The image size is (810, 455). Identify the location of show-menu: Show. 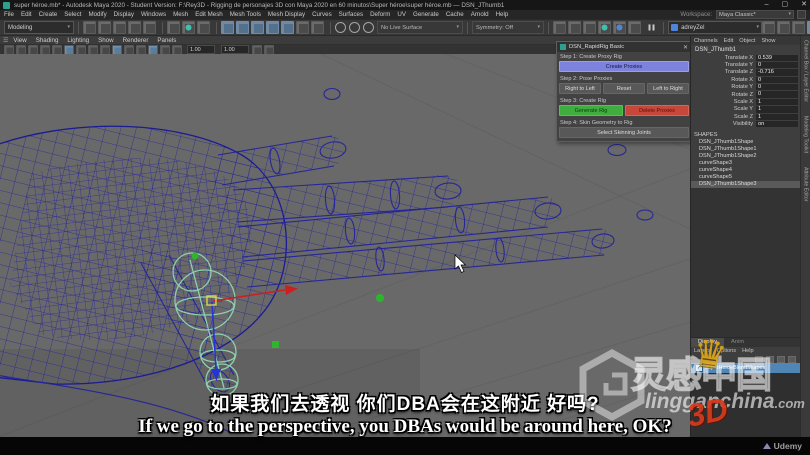
(768, 41).